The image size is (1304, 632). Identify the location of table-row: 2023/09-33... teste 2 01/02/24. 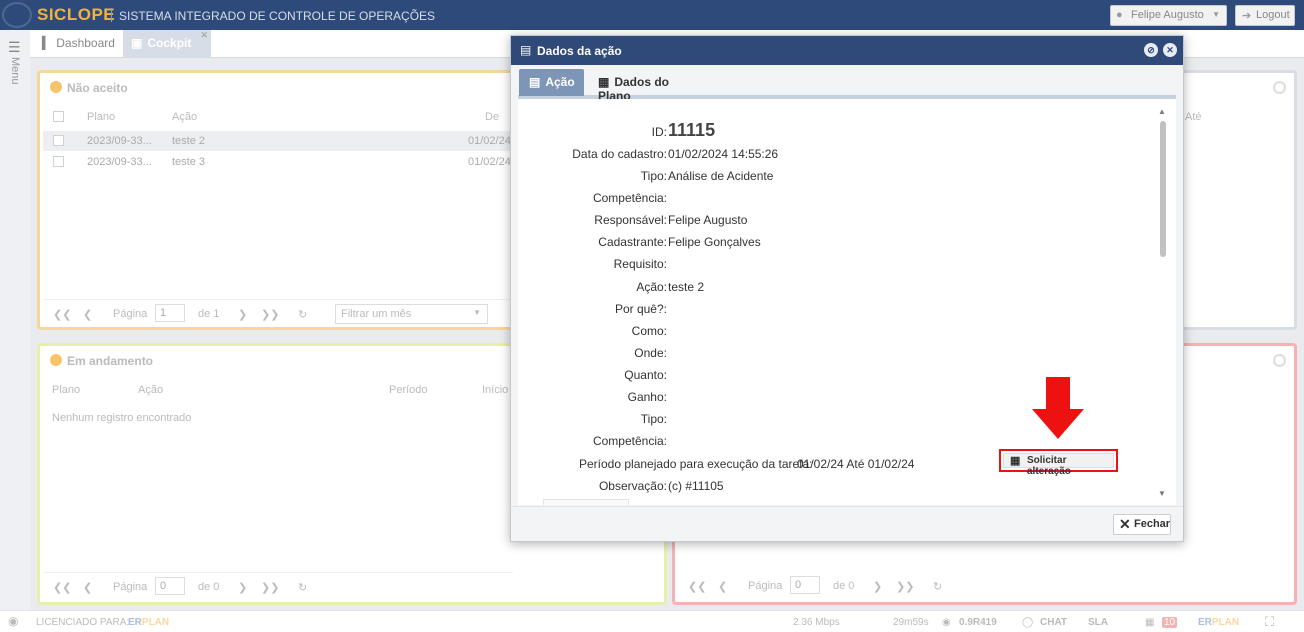
(278, 141).